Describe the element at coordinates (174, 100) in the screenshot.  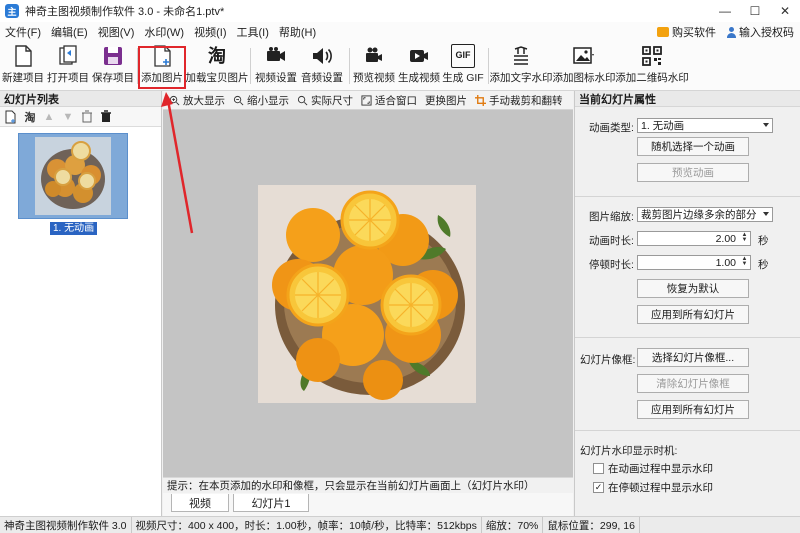
I see `zoom-in-icon` at that location.